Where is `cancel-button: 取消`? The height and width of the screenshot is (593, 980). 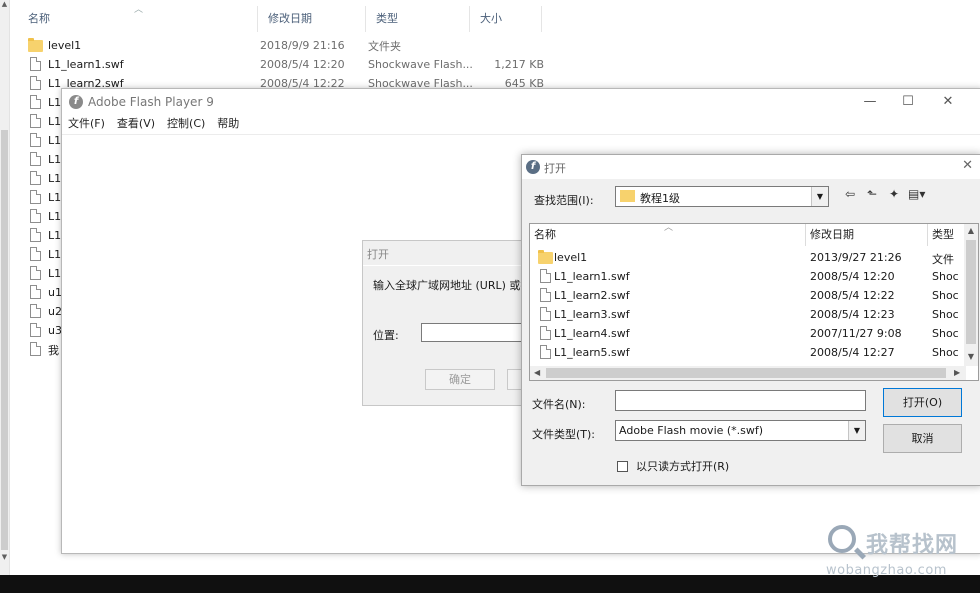
cancel-button: 取消 is located at coordinates (922, 438).